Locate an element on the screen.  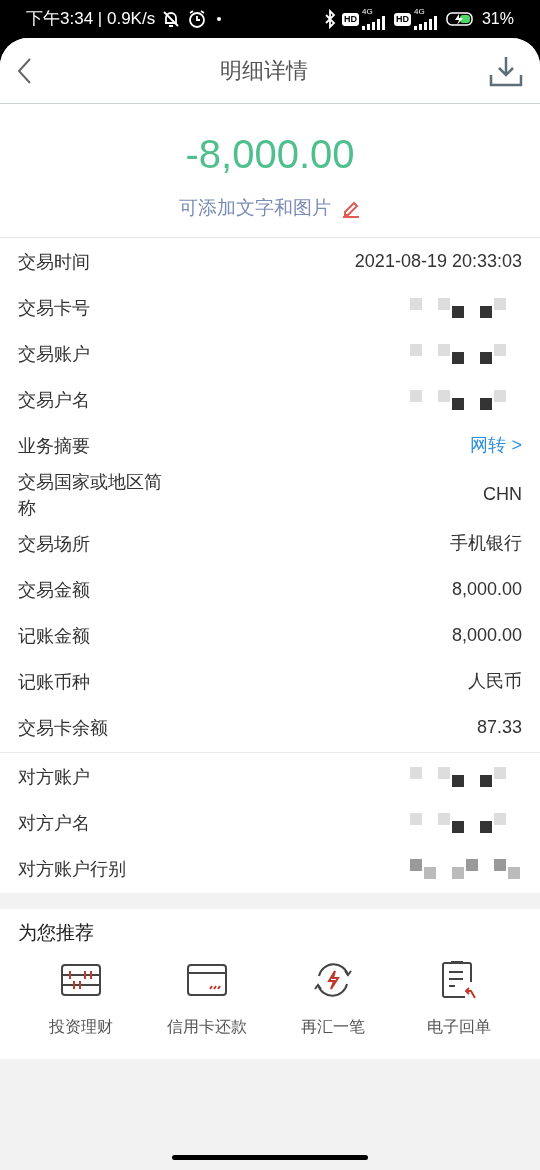
shortcut-button: 电子回单 is located at coordinates (459, 999).